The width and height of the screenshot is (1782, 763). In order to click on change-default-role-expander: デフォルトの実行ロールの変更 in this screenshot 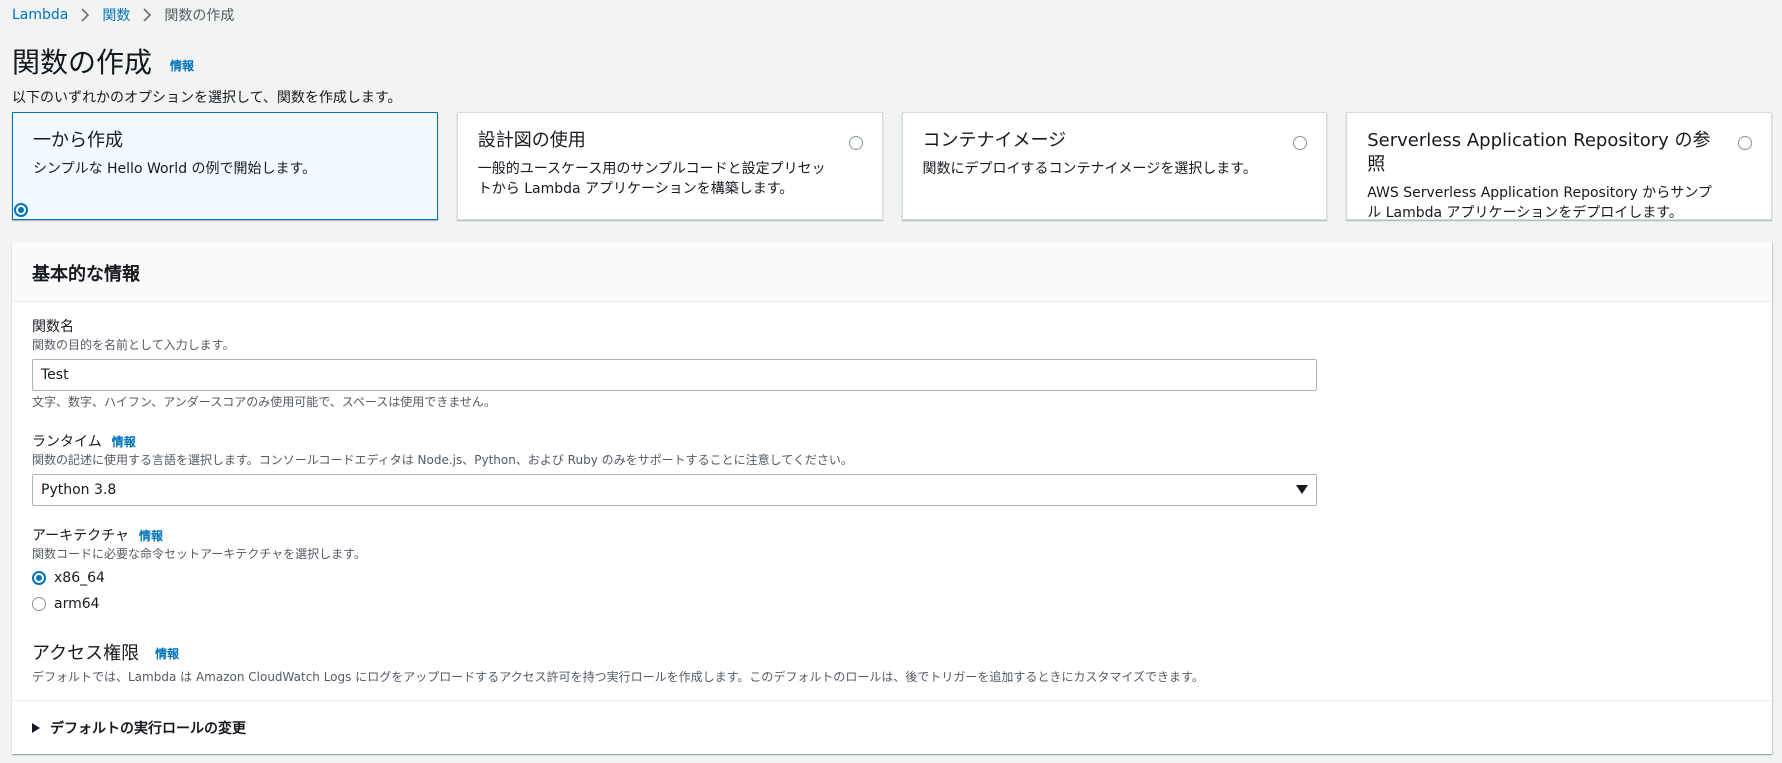, I will do `click(892, 727)`.